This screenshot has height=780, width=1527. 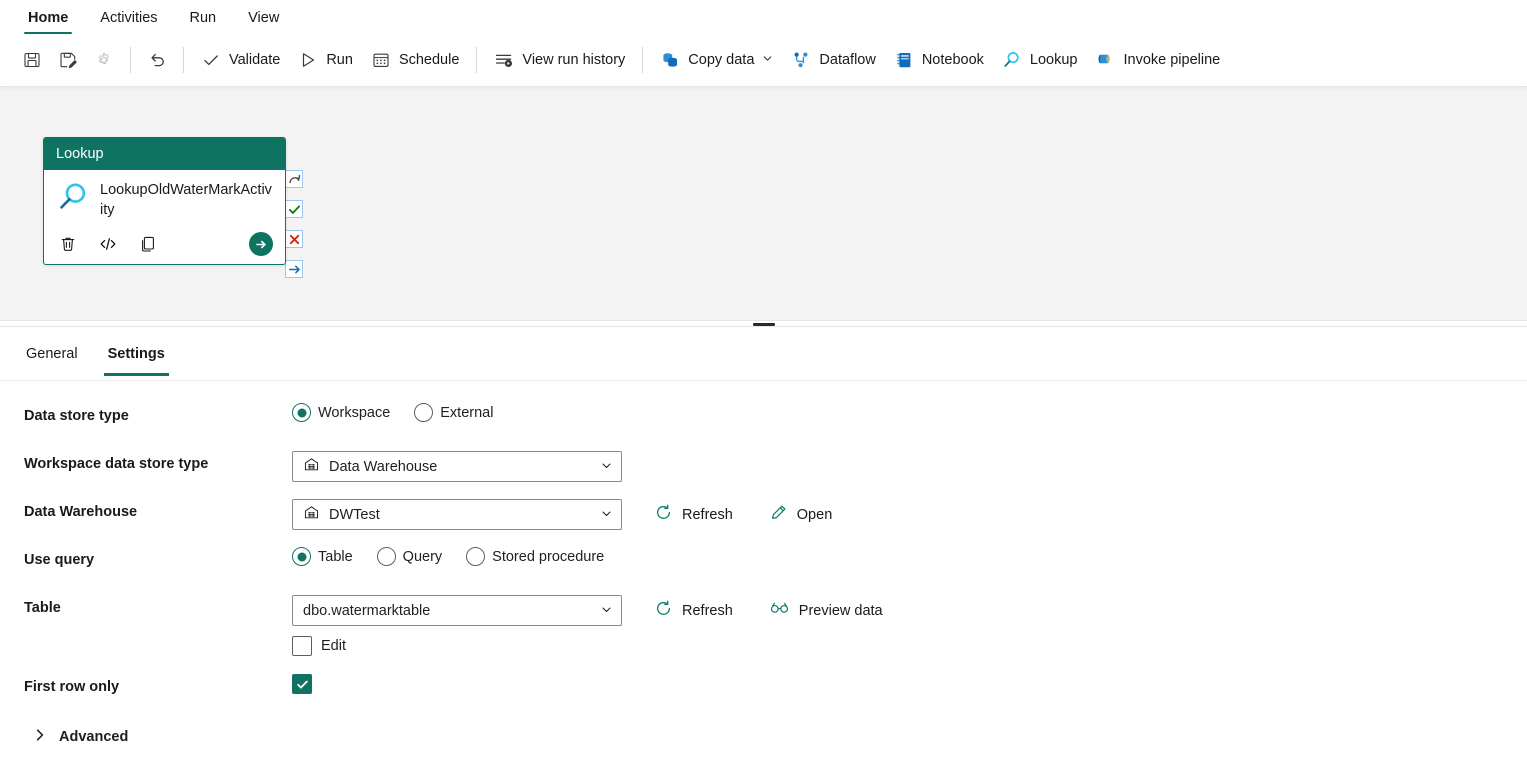 I want to click on radio-workspace: Workspace, so click(x=341, y=412).